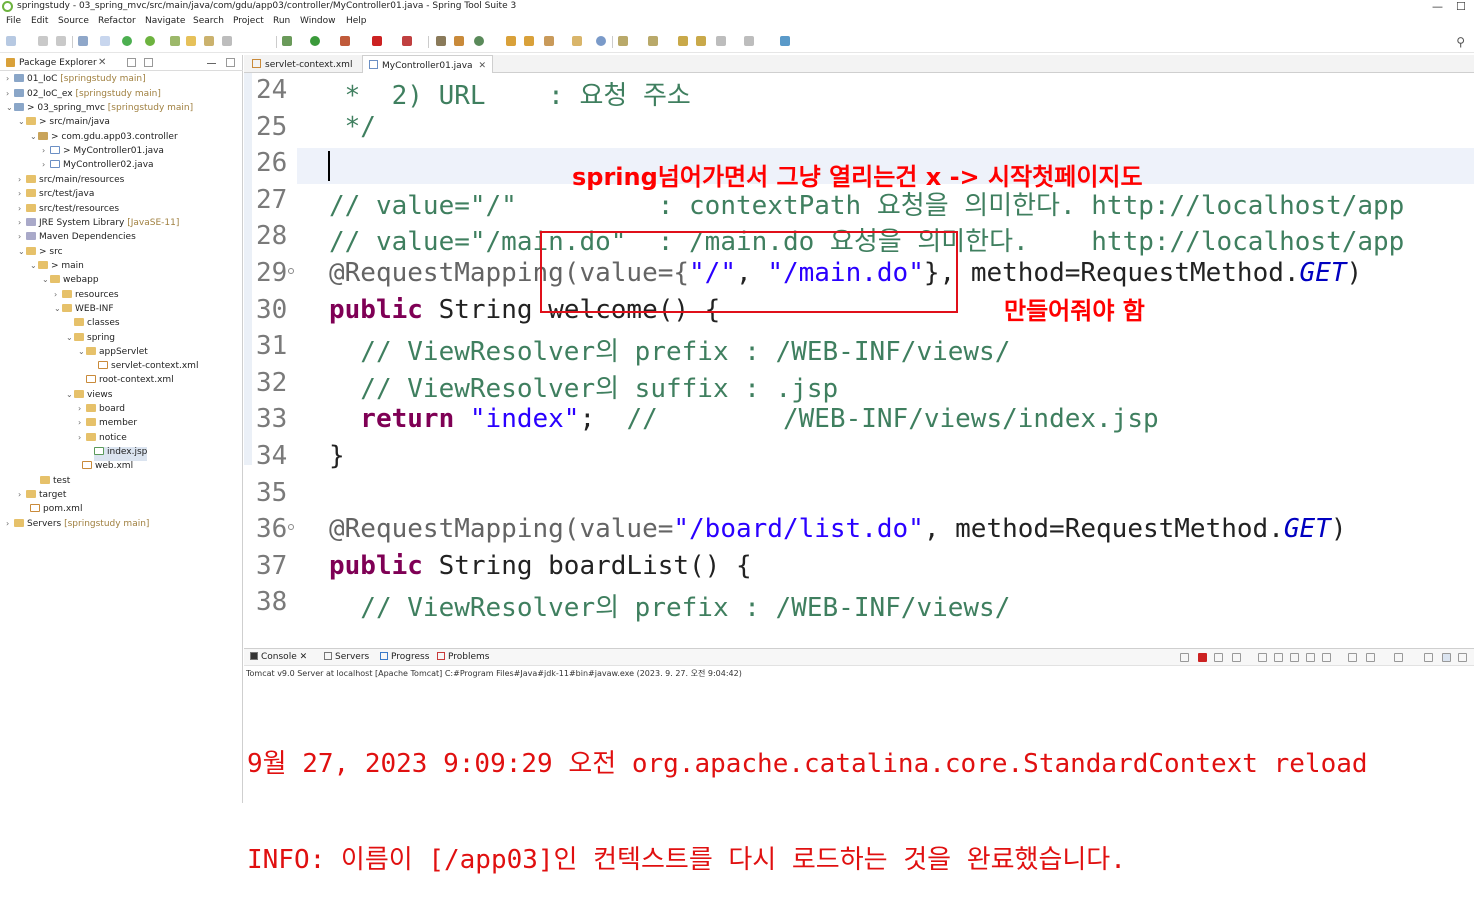  What do you see at coordinates (511, 41) in the screenshot?
I see `open-folder-icon` at bounding box center [511, 41].